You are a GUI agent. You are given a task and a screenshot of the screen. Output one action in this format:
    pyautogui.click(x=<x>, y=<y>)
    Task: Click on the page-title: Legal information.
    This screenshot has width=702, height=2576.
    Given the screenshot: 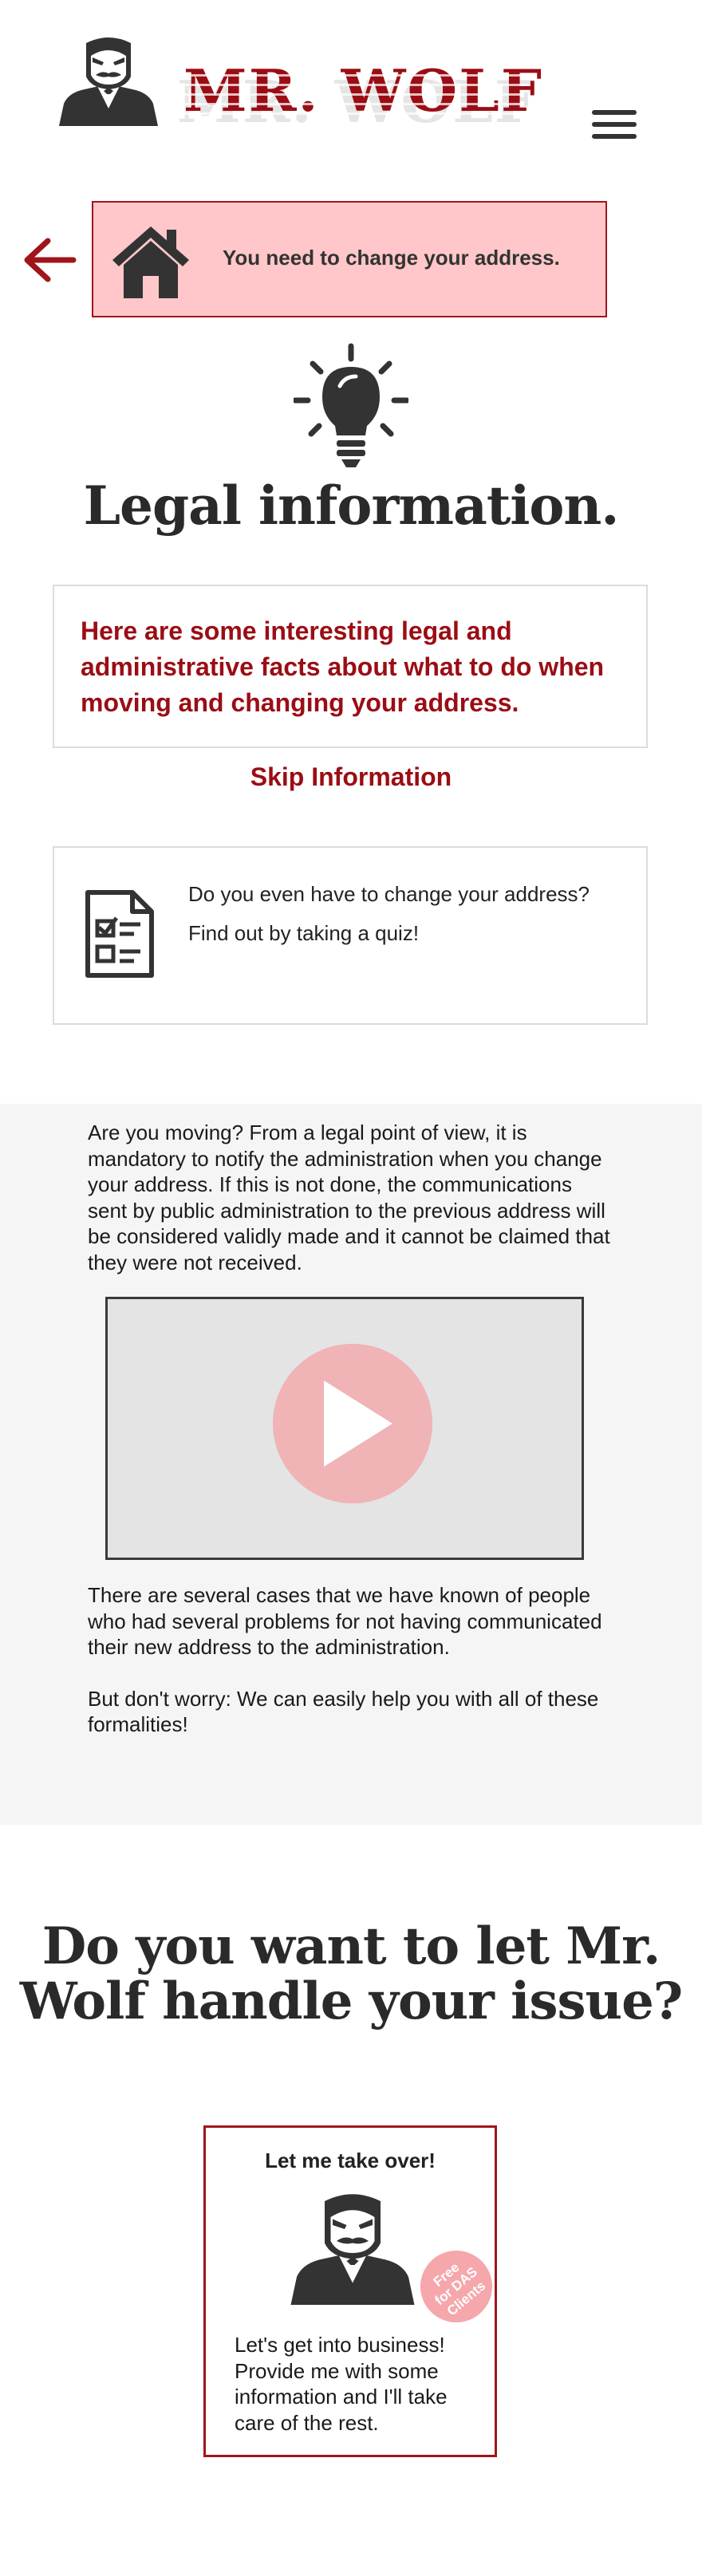 What is the action you would take?
    pyautogui.click(x=351, y=506)
    